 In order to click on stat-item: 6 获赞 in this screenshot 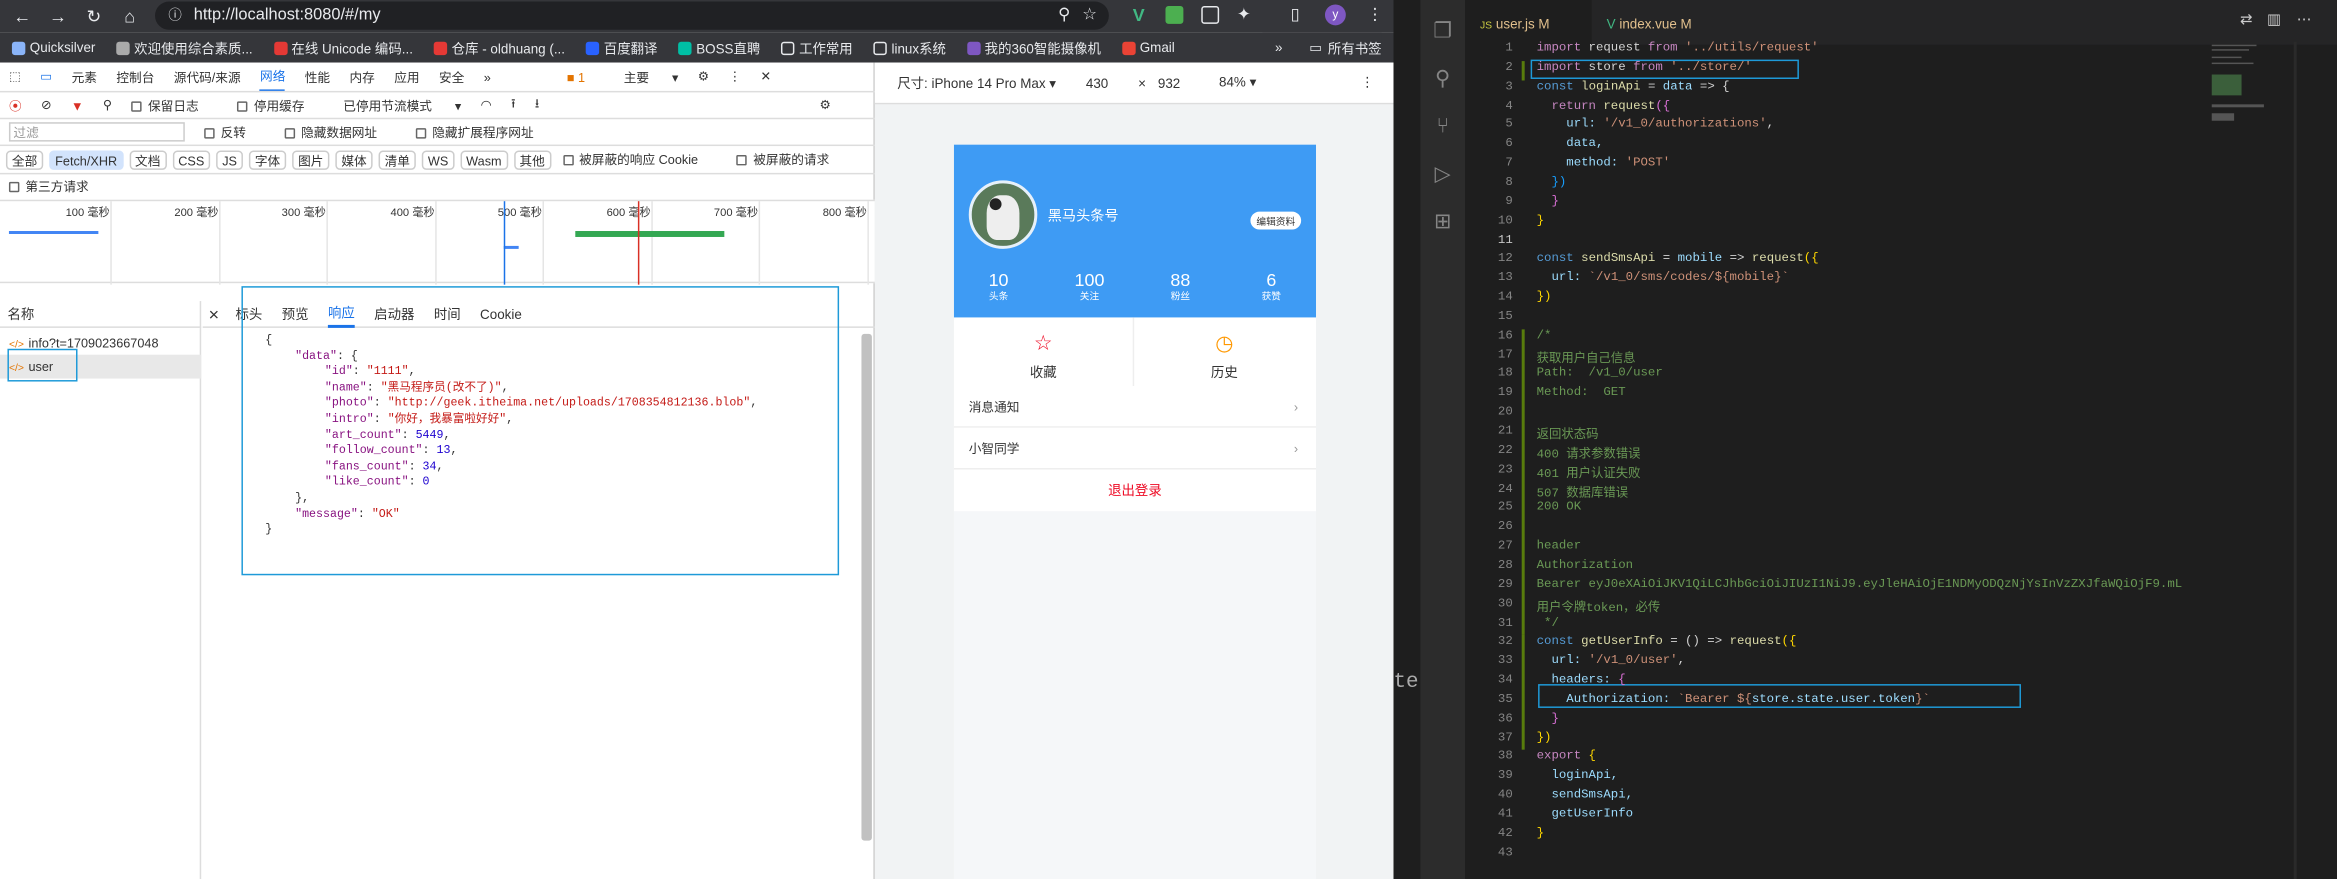, I will do `click(1271, 288)`.